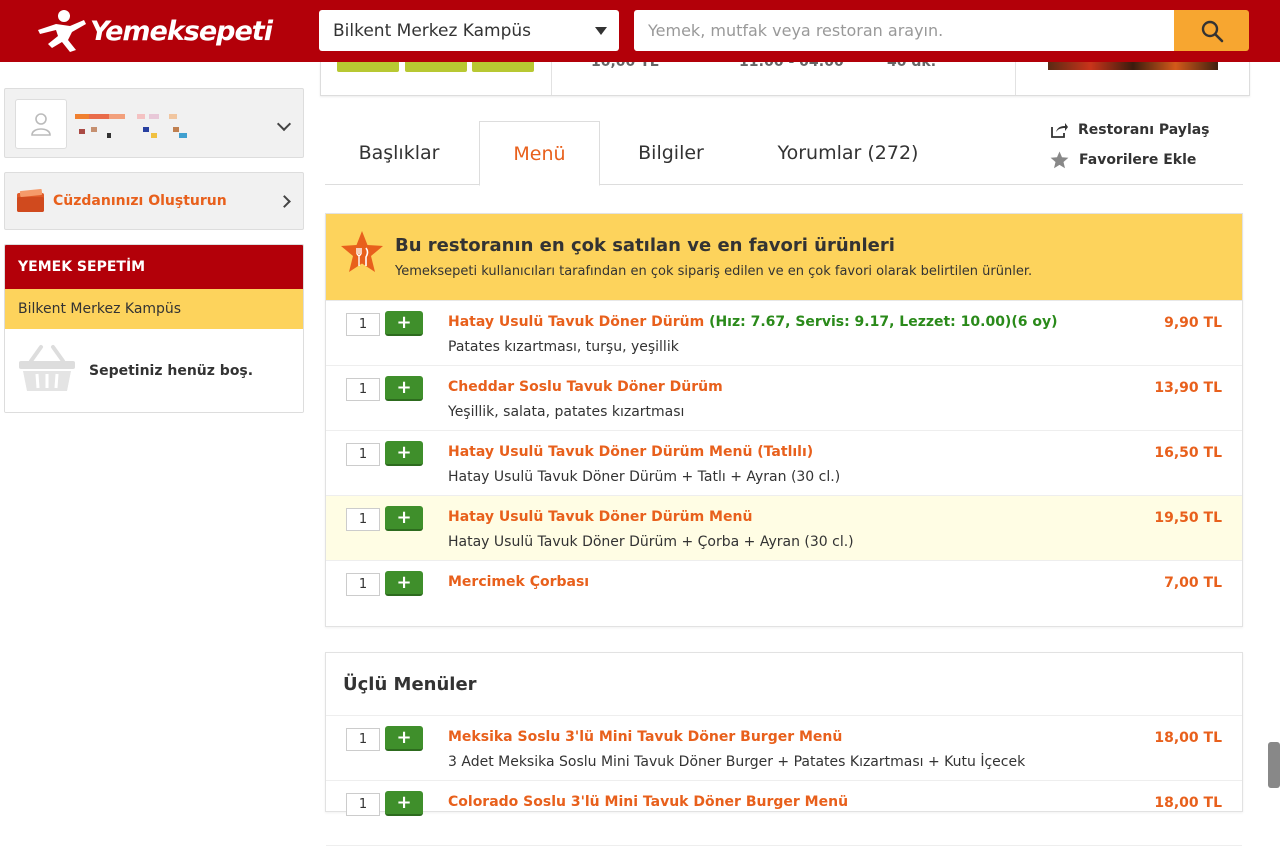 The image size is (1280, 846). Describe the element at coordinates (399, 153) in the screenshot. I see `tab-headers: Başlıklar` at that location.